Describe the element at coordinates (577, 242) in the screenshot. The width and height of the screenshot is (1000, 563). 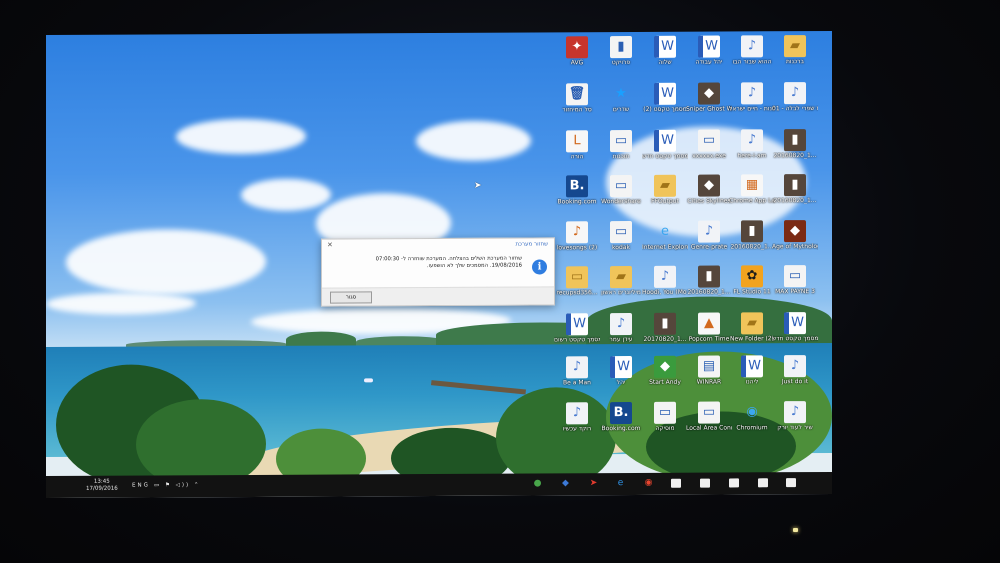
I see `desktop-icon: ♪ lovesongs (2)` at that location.